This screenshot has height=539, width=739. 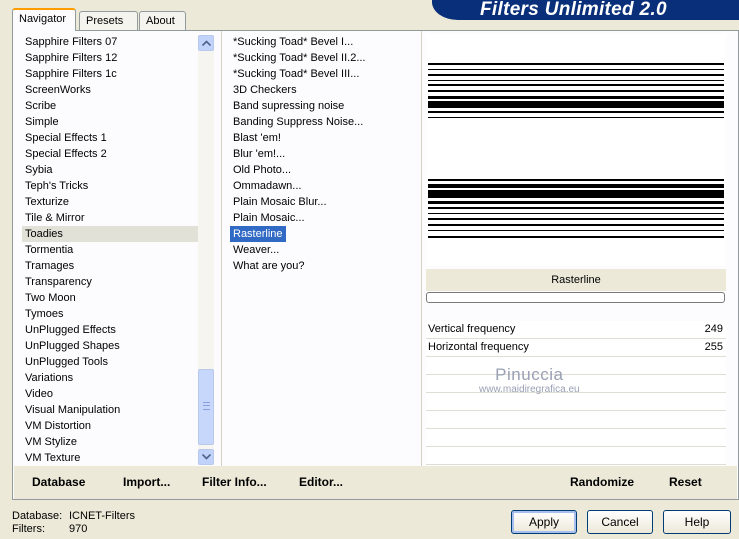 I want to click on watermark: Pinuccia www.maidiregrafica.eu, so click(x=529, y=380).